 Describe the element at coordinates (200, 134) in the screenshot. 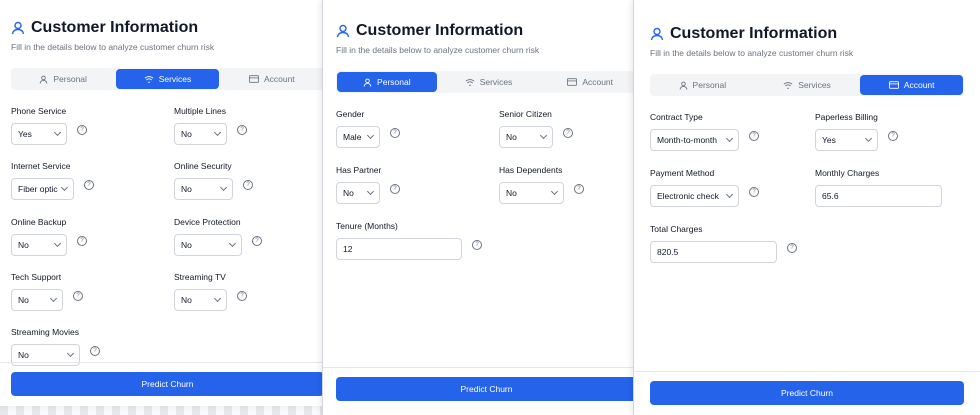

I see `multiple-lines-select: No` at that location.